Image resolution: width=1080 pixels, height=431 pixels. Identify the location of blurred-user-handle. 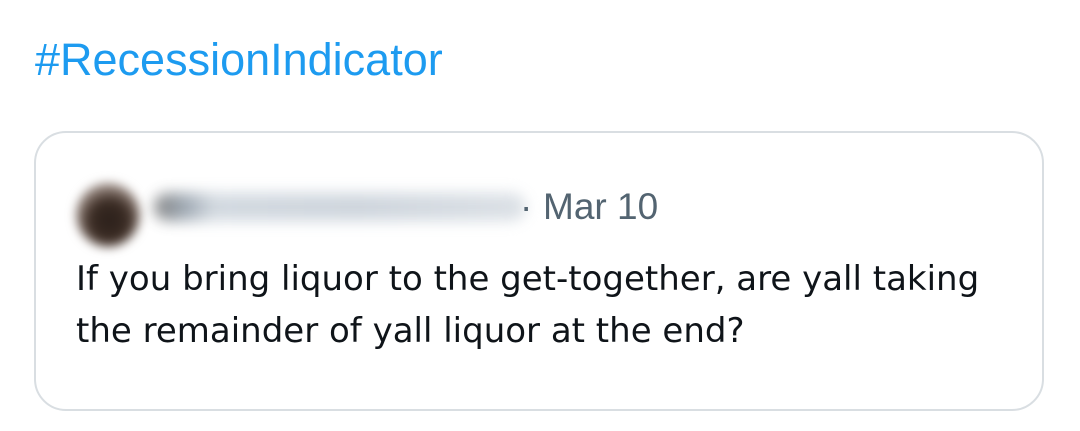
(340, 207).